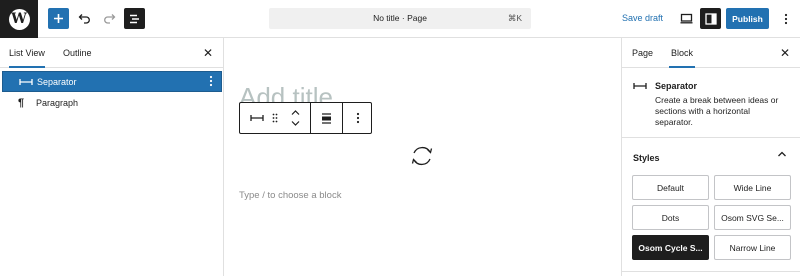 The height and width of the screenshot is (276, 800). I want to click on redo-icon, so click(110, 19).